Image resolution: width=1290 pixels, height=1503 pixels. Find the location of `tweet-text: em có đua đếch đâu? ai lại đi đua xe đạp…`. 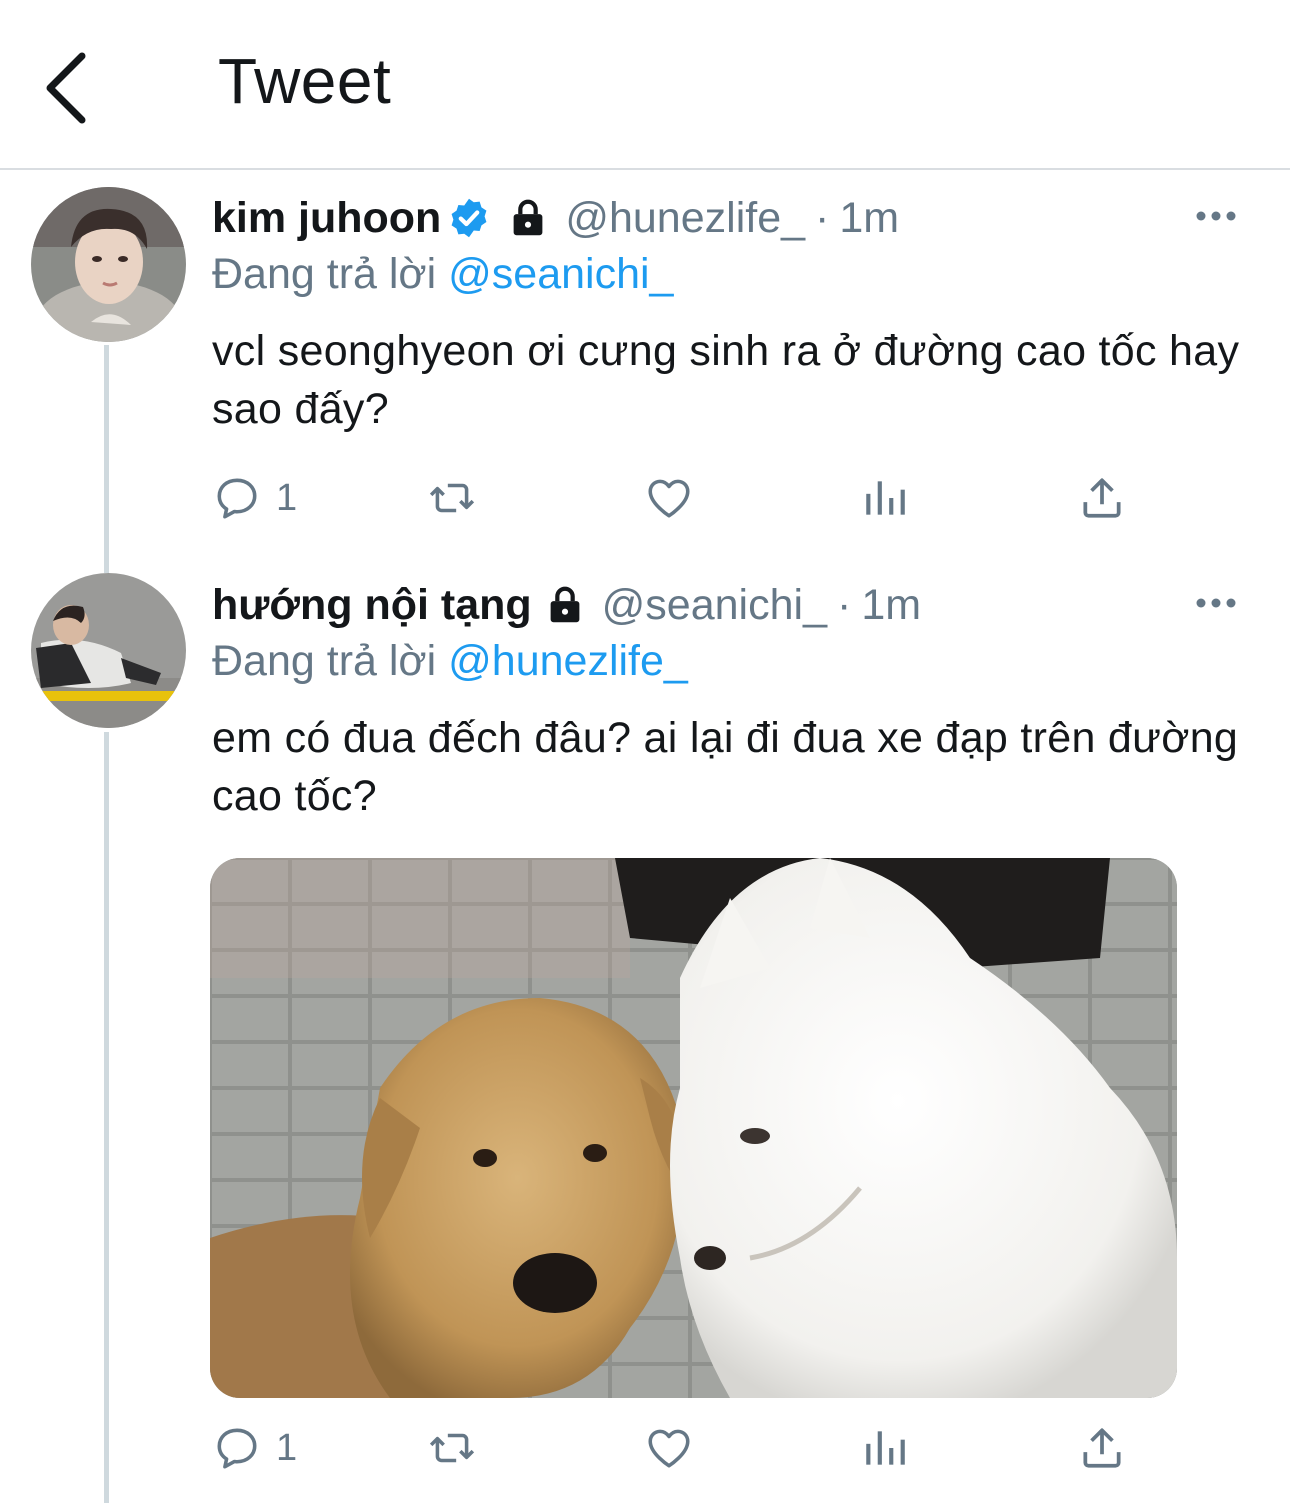

tweet-text: em có đua đếch đâu? ai lại đi đua xe đạp… is located at coordinates (725, 767).